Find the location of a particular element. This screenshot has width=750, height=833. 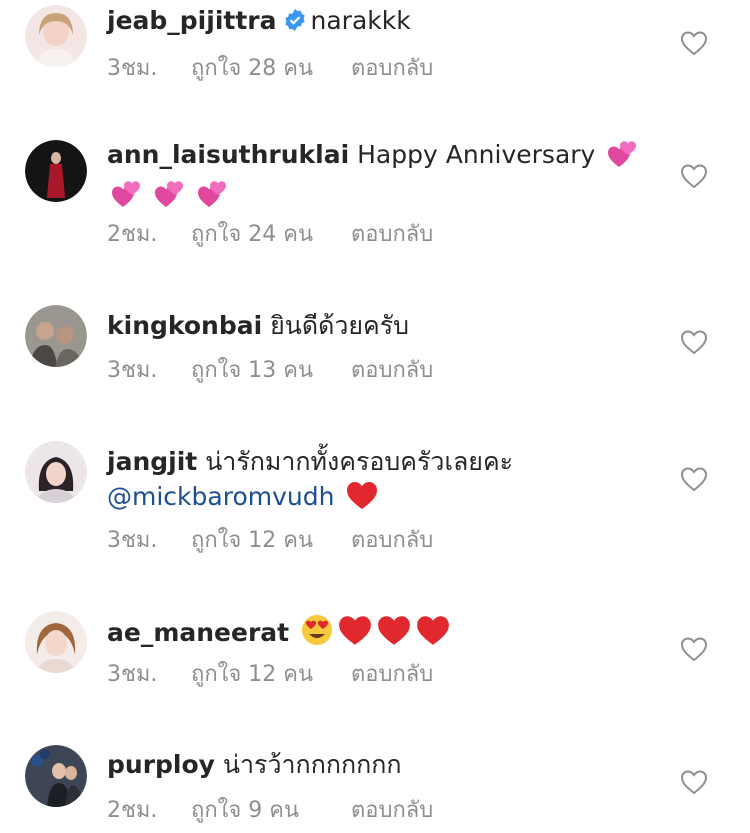

comment-body: ae_maneerat is located at coordinates (387, 634).